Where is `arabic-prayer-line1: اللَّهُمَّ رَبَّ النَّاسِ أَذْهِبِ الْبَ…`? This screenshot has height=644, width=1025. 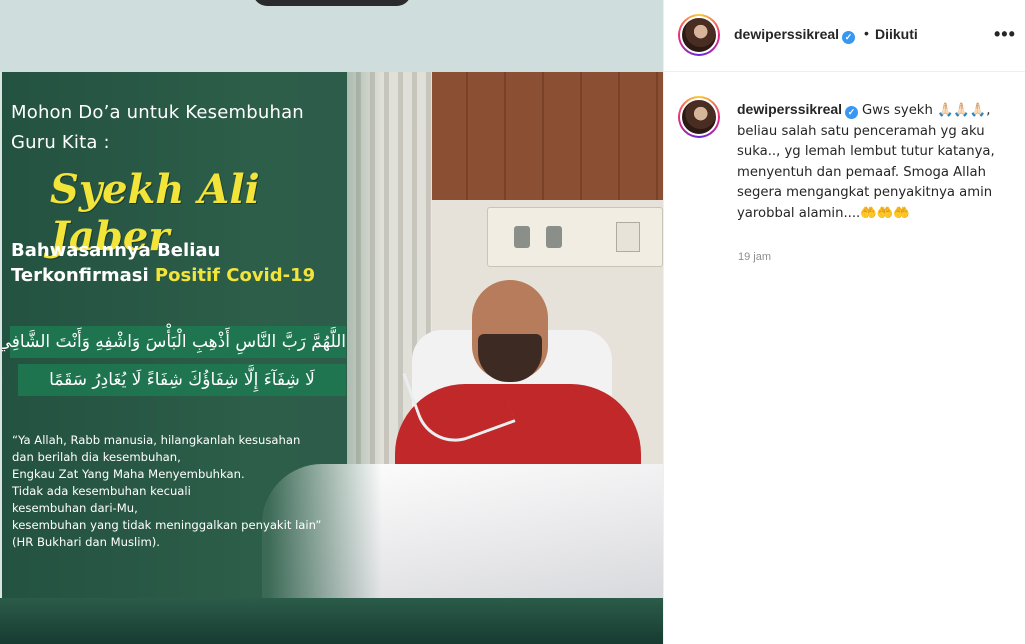
arabic-prayer-line1: اللَّهُمَّ رَبَّ النَّاسِ أَذْهِبِ الْبَ… is located at coordinates (174, 342).